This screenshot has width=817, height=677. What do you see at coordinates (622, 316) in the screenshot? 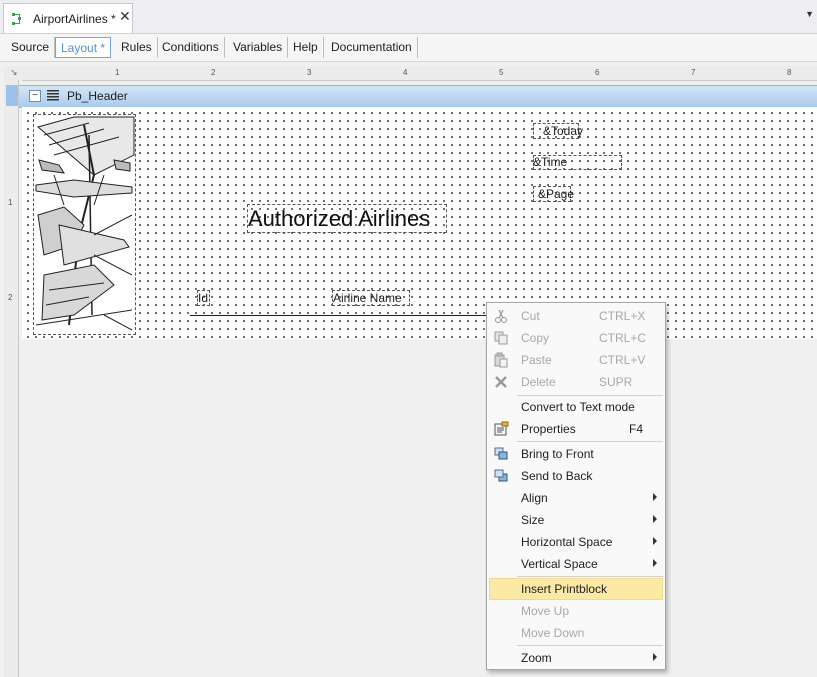
I see `menu-item-shortcut: CTRL+X` at bounding box center [622, 316].